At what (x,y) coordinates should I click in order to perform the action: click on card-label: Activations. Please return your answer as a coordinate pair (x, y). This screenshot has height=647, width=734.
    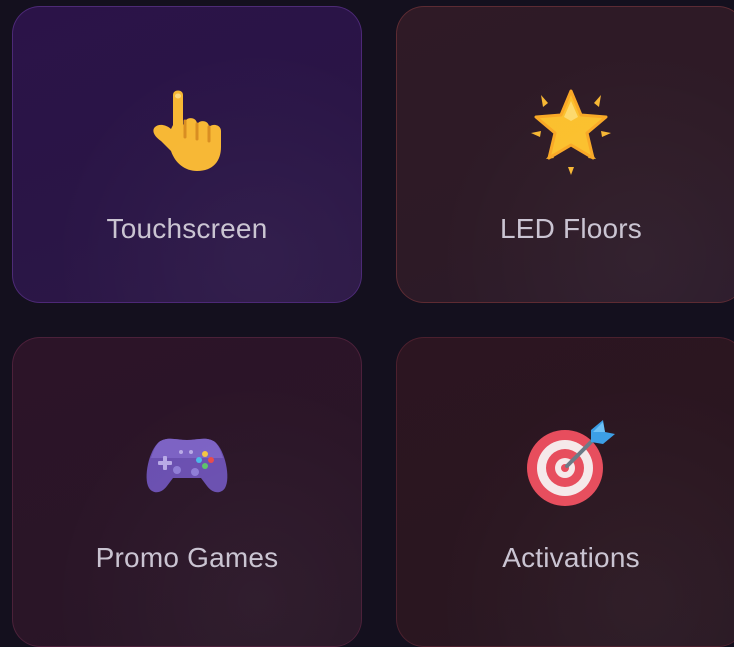
    Looking at the image, I should click on (571, 557).